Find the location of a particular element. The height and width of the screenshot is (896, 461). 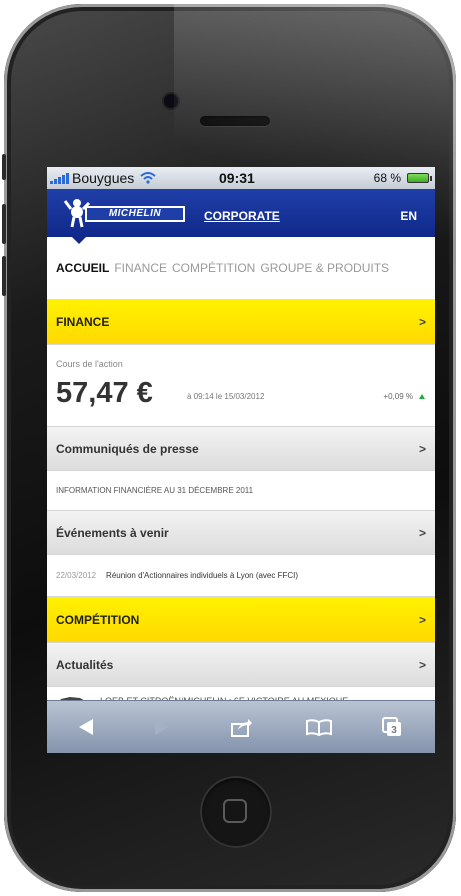

mute-switch is located at coordinates (4, 167).